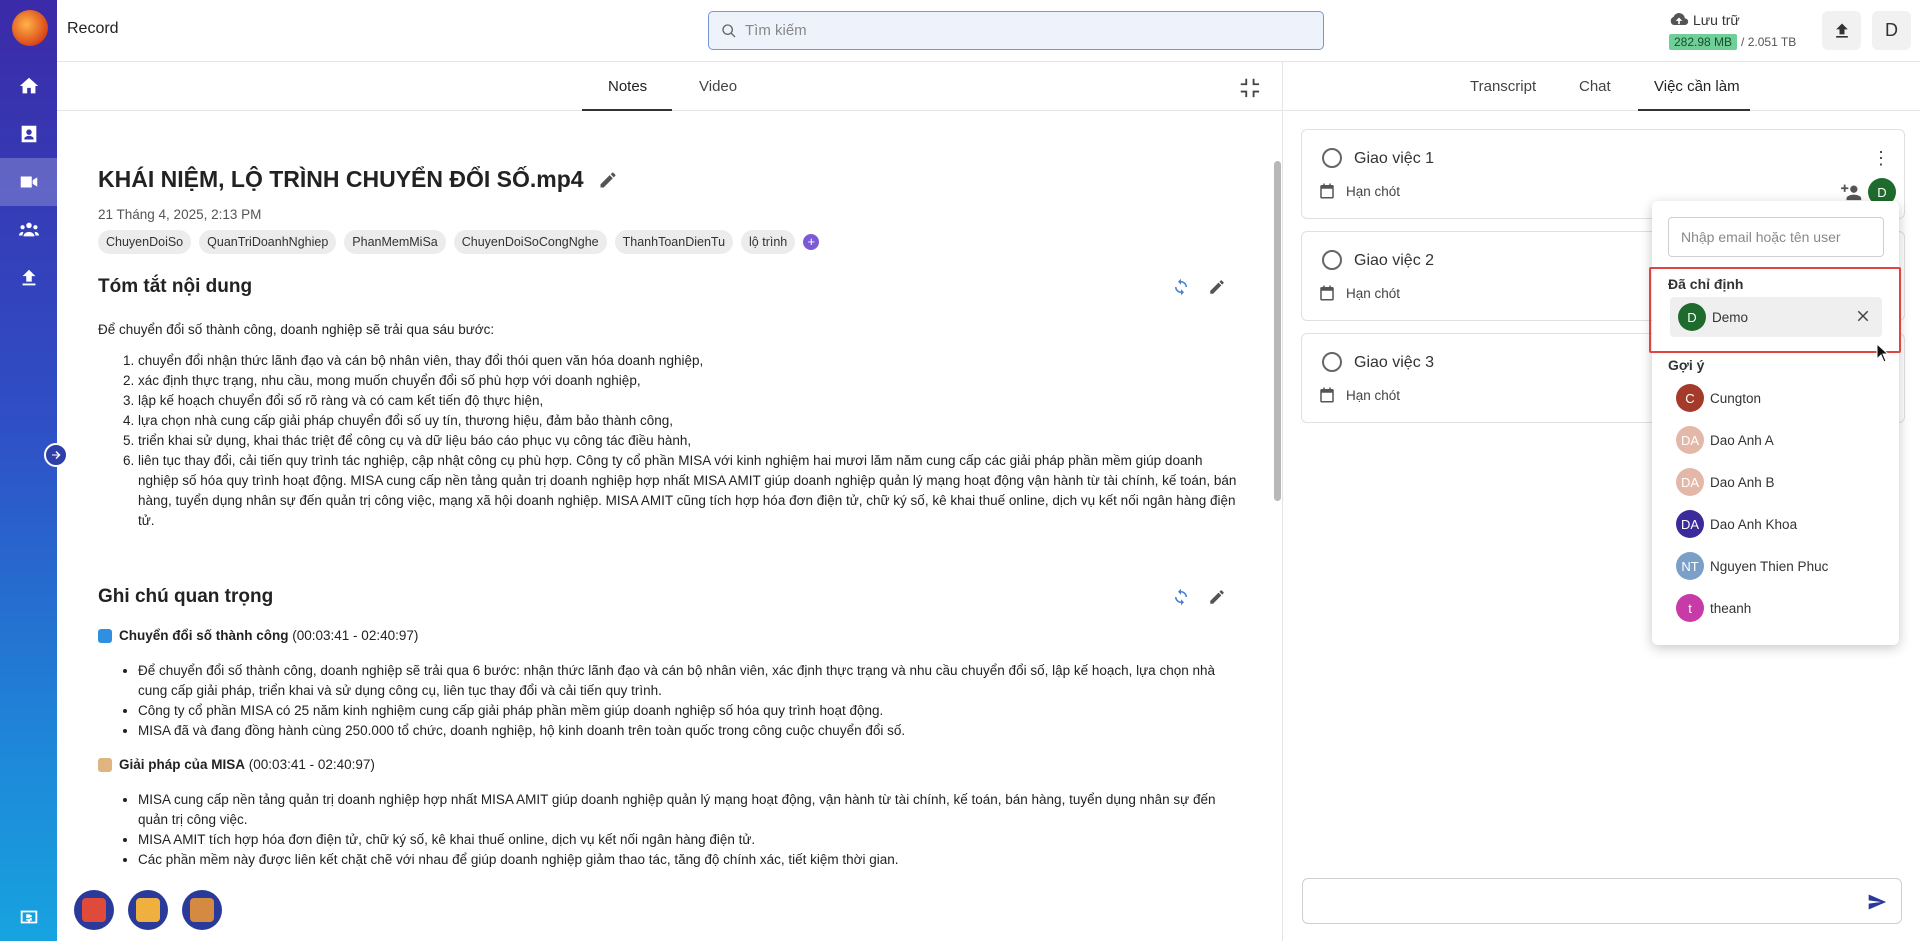 The image size is (1920, 941). What do you see at coordinates (1775, 310) in the screenshot?
I see `highlight-box` at bounding box center [1775, 310].